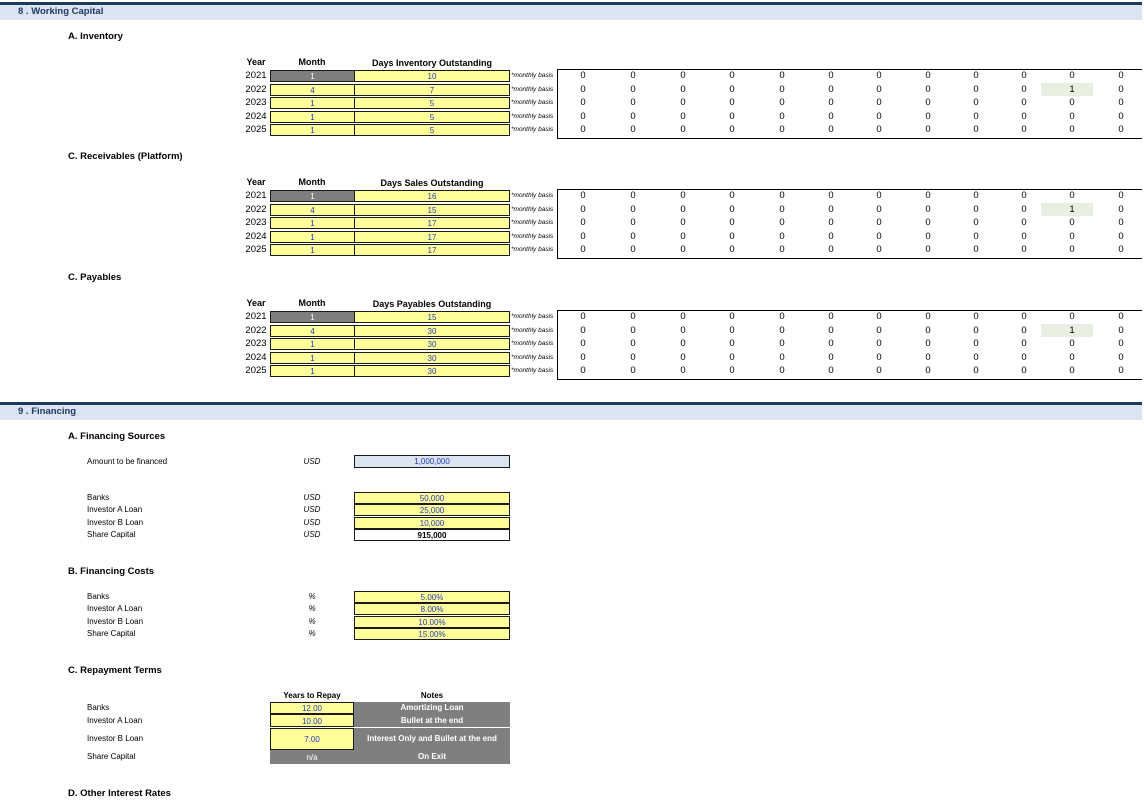 The image size is (1144, 802). Describe the element at coordinates (115, 738) in the screenshot. I see `repay-label: Investor B Loan` at that location.